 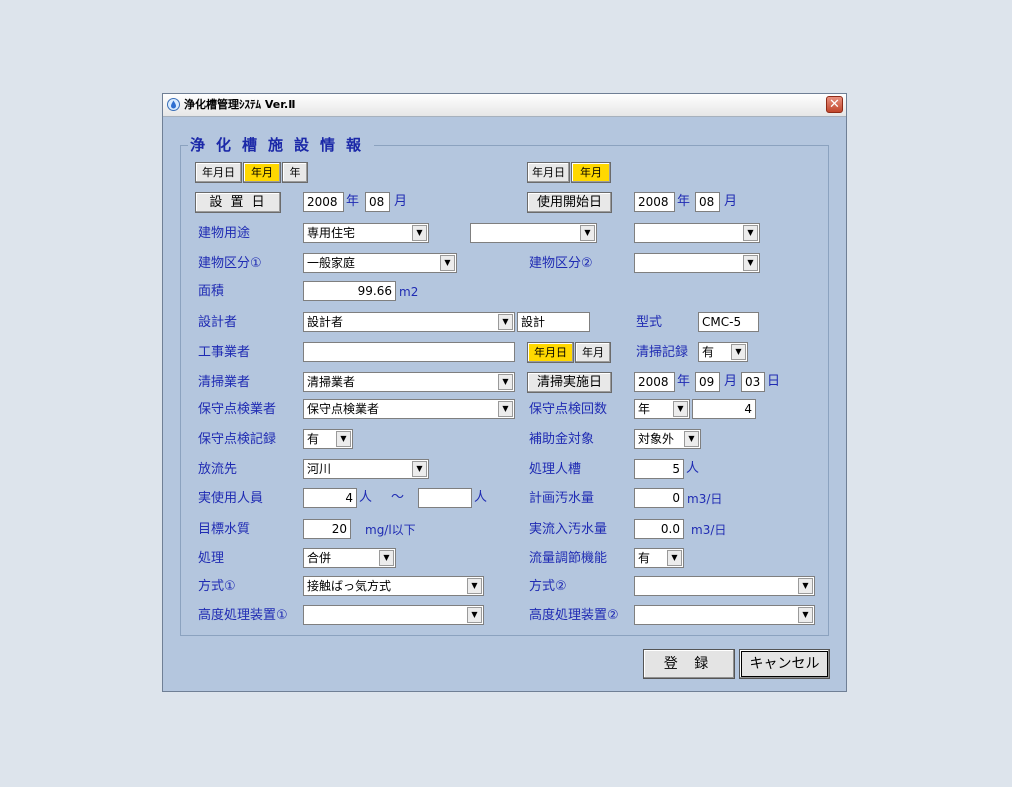 What do you see at coordinates (409, 322) in the screenshot?
I see `designer-combo: 設計者 ▼` at bounding box center [409, 322].